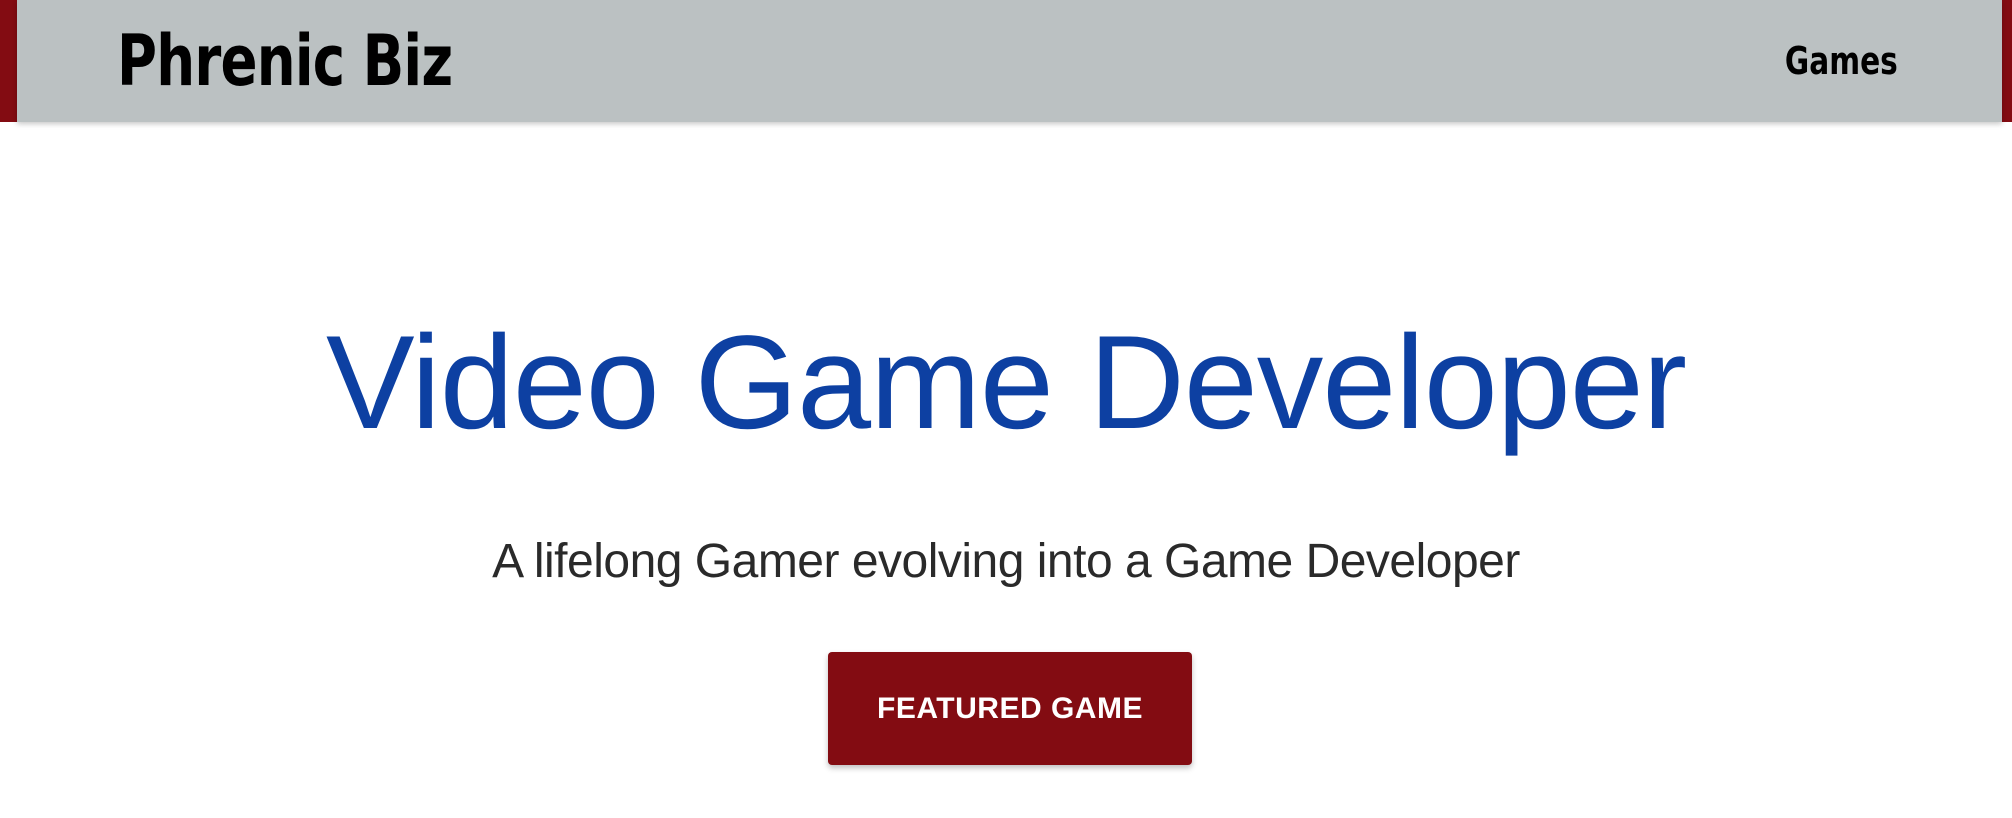  Describe the element at coordinates (1010, 708) in the screenshot. I see `featured-game-button: FEATURED GAME` at that location.